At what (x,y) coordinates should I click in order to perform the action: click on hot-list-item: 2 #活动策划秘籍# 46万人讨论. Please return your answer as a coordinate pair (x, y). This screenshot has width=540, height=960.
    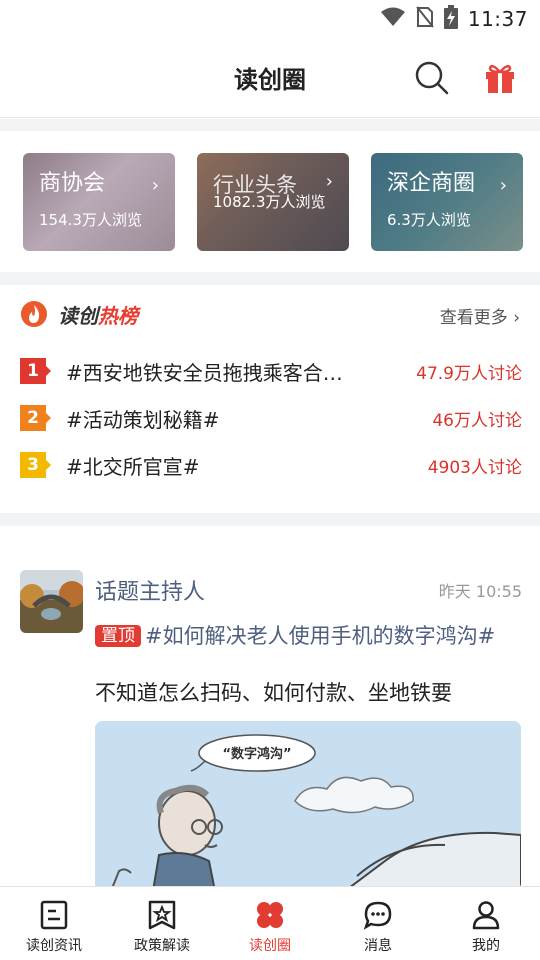
    Looking at the image, I should click on (271, 418).